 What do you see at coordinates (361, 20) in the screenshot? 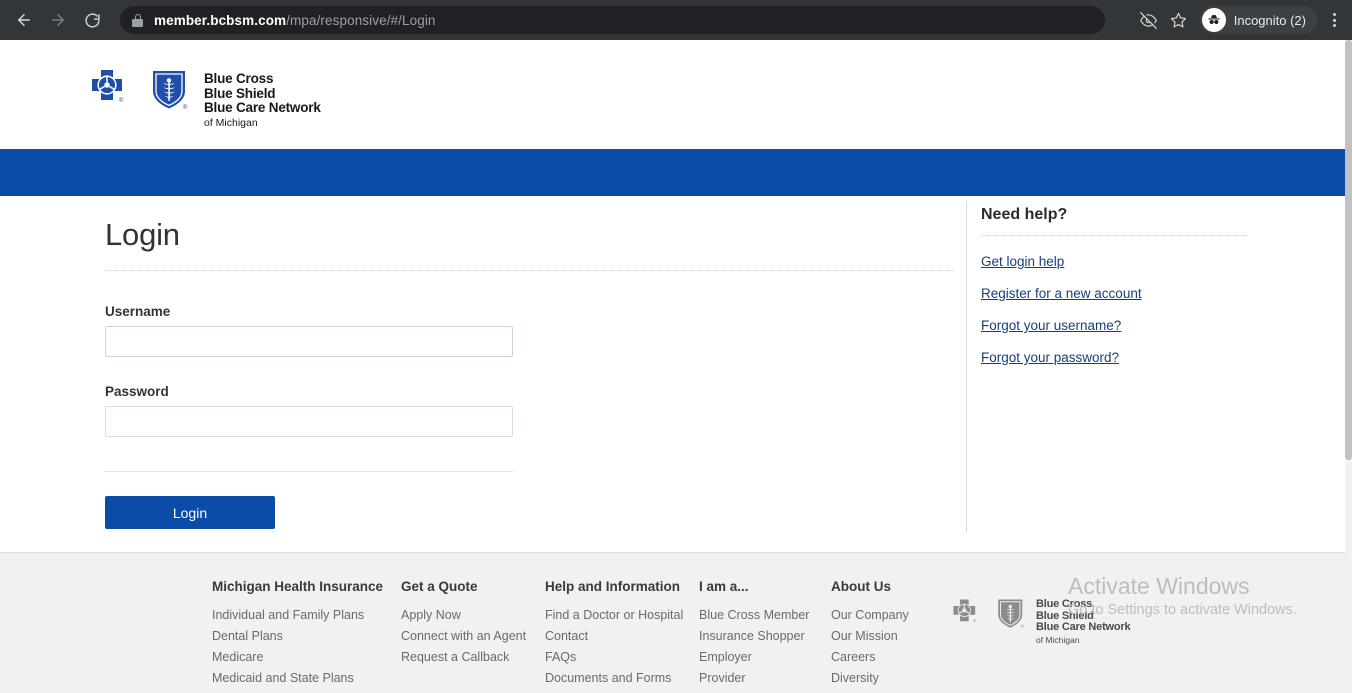
I see `url-path: /mpa/responsive/#/Login` at bounding box center [361, 20].